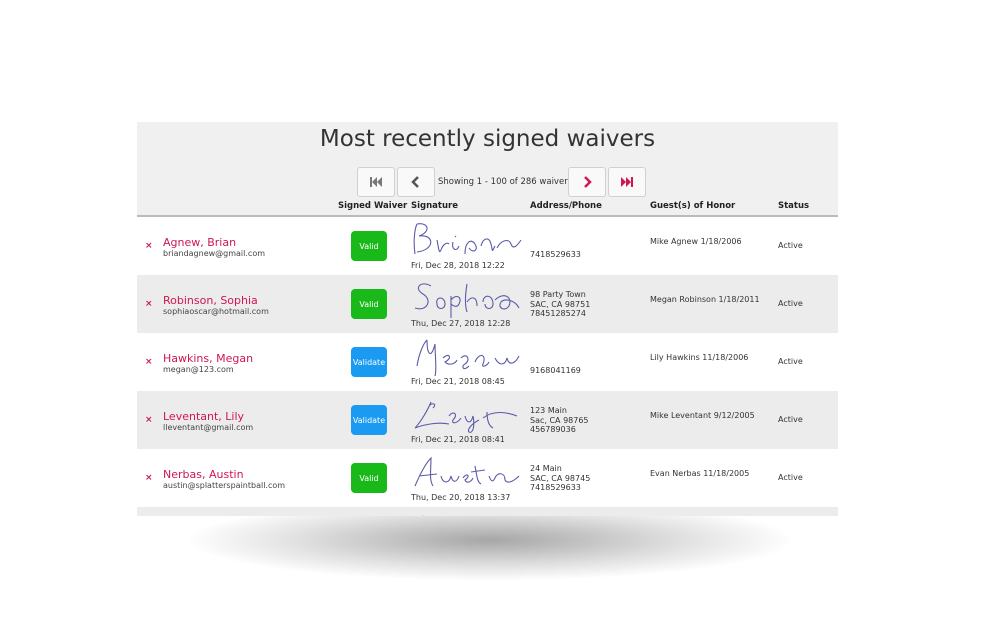 This screenshot has height=640, width=1000. I want to click on table-row, so click(487, 511).